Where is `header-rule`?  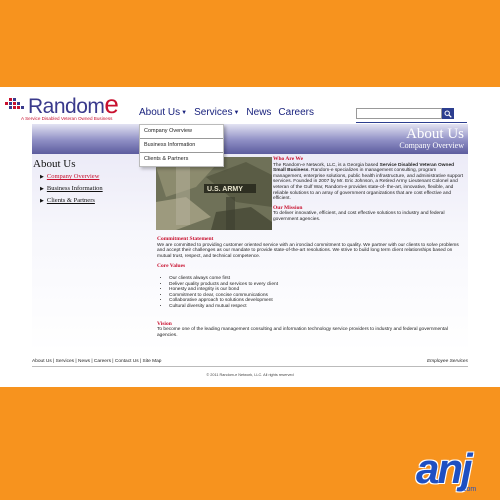
header-rule is located at coordinates (411, 122).